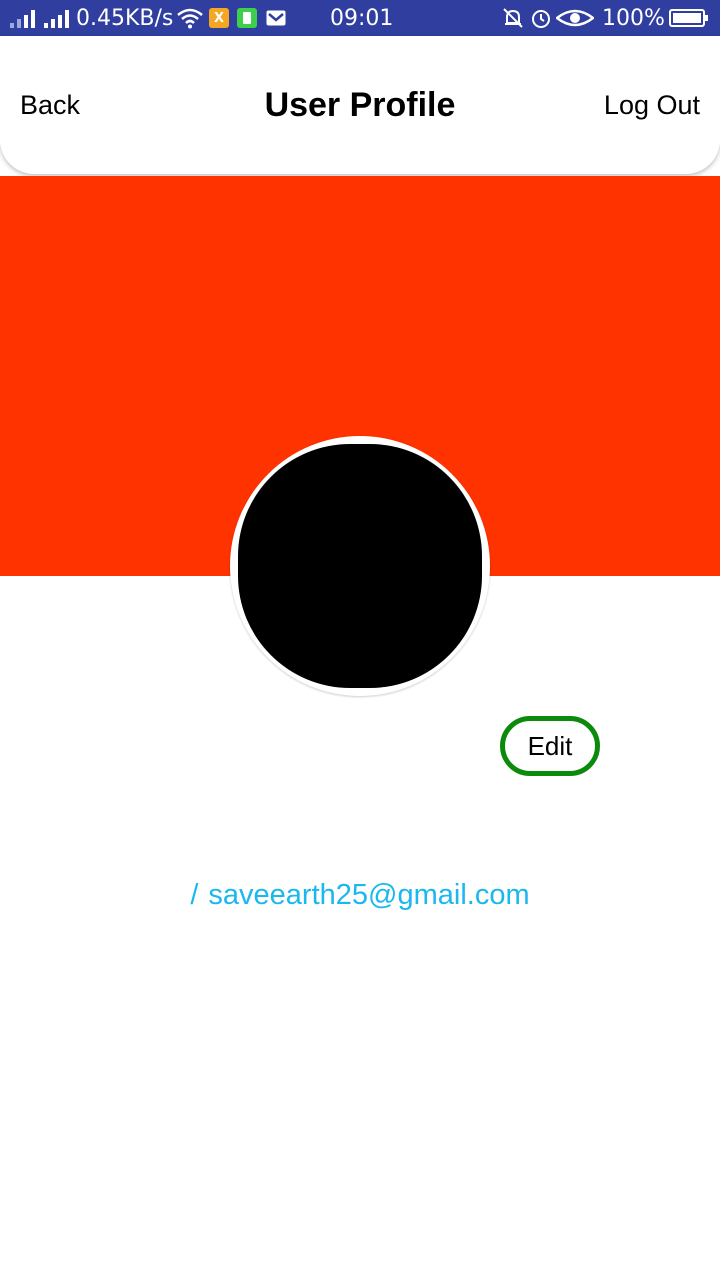 The width and height of the screenshot is (720, 1280). Describe the element at coordinates (513, 18) in the screenshot. I see `bell-muted-icon` at that location.